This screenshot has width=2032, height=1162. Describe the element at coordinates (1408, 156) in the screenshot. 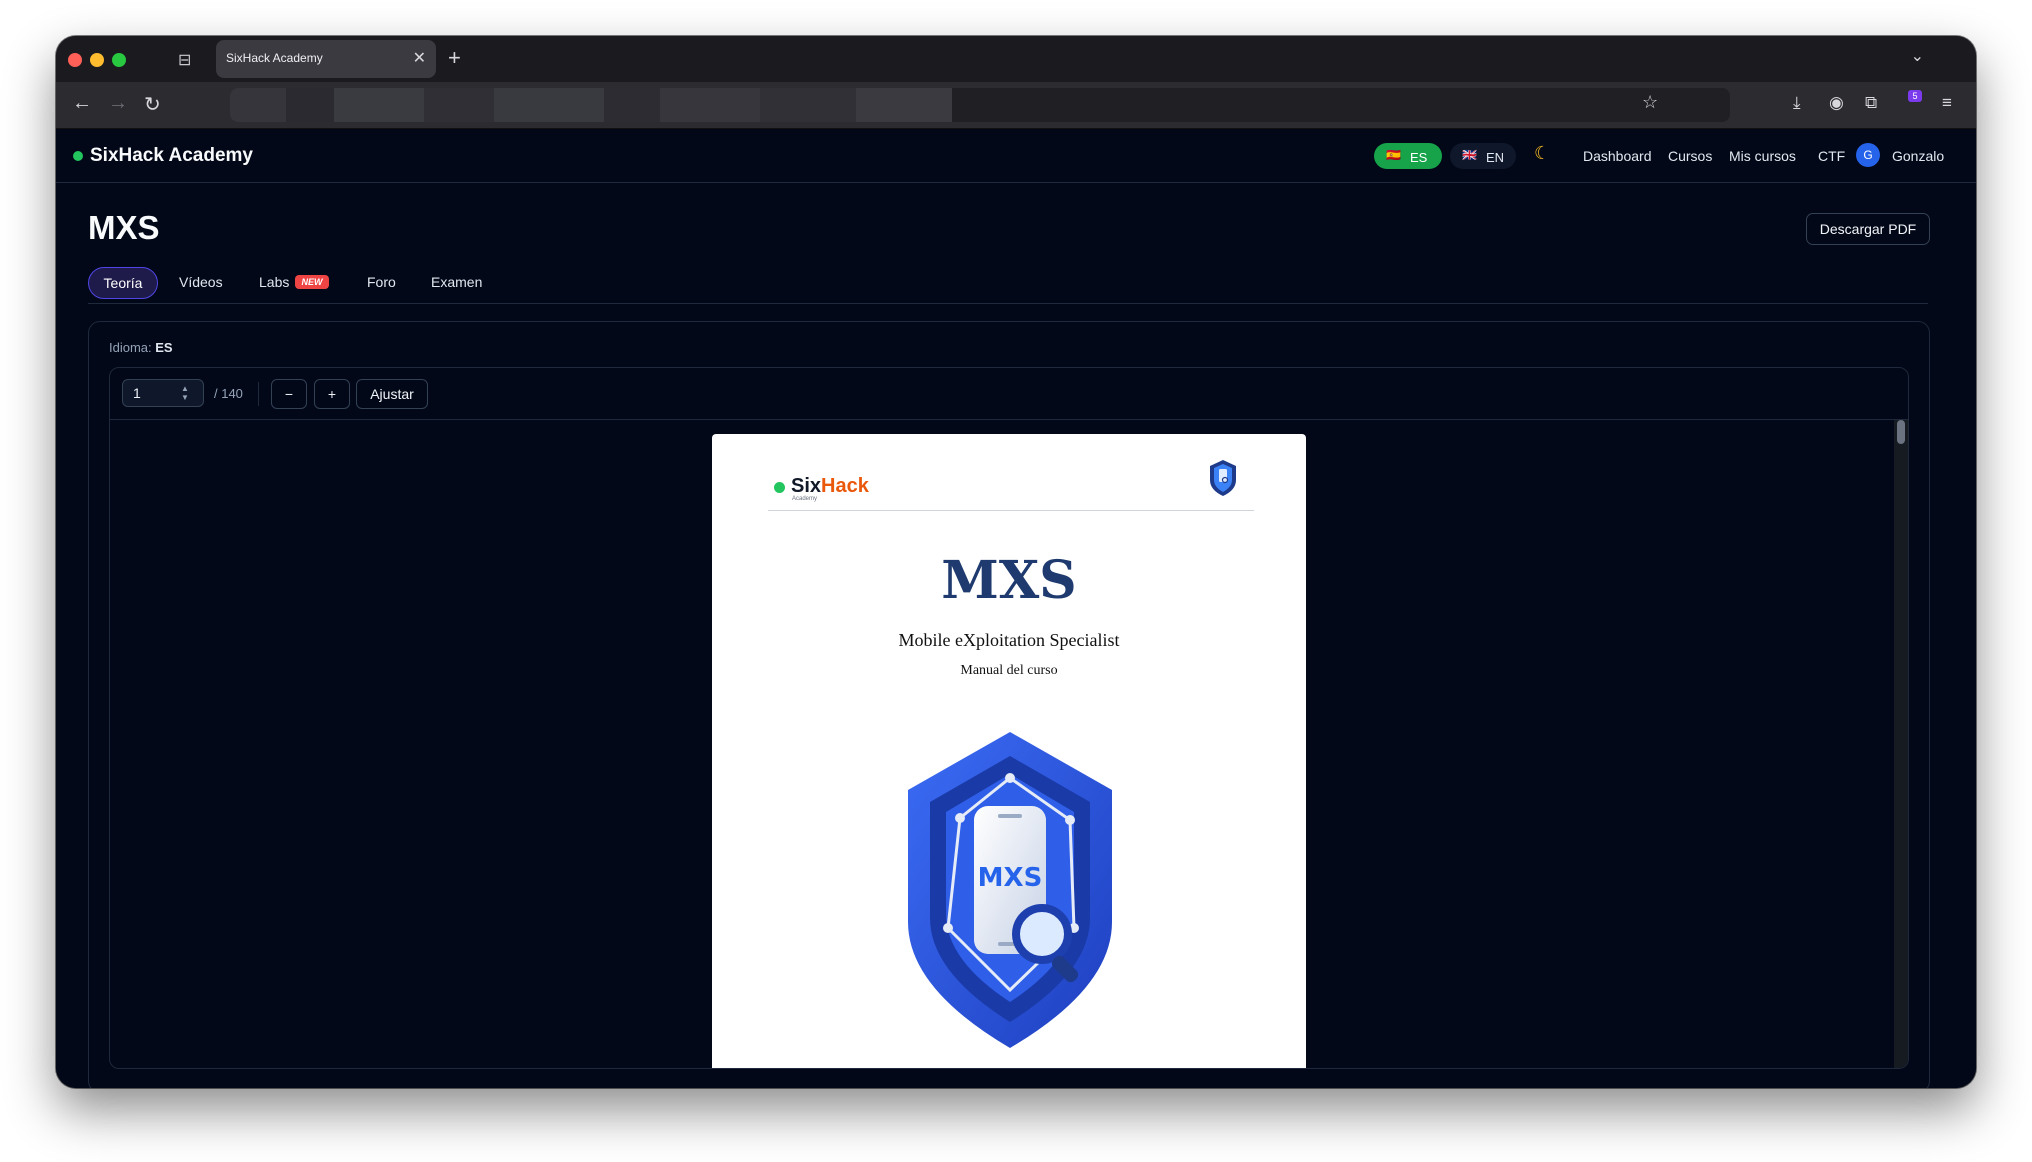

I see `language-es-button: 🇪🇸 ES` at that location.